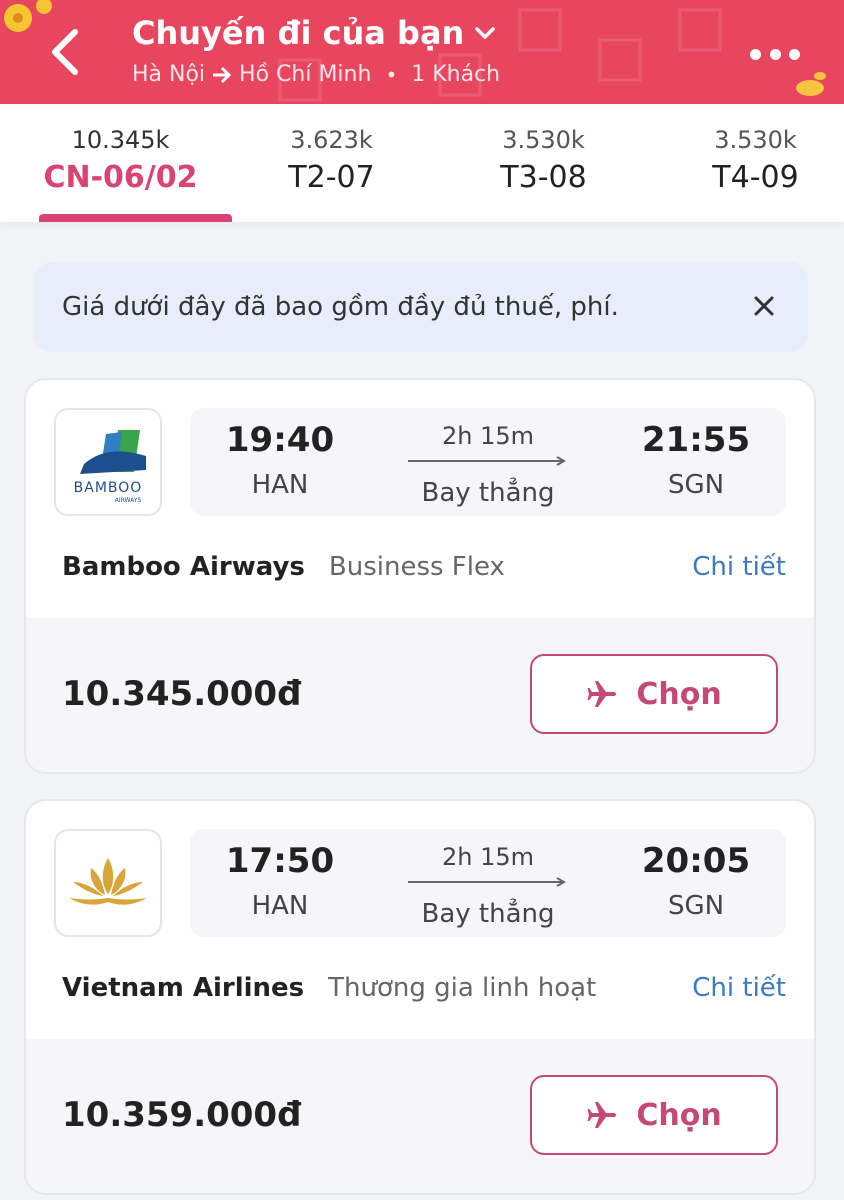  What do you see at coordinates (169, 74) in the screenshot?
I see `origin-city: Hà Nội` at bounding box center [169, 74].